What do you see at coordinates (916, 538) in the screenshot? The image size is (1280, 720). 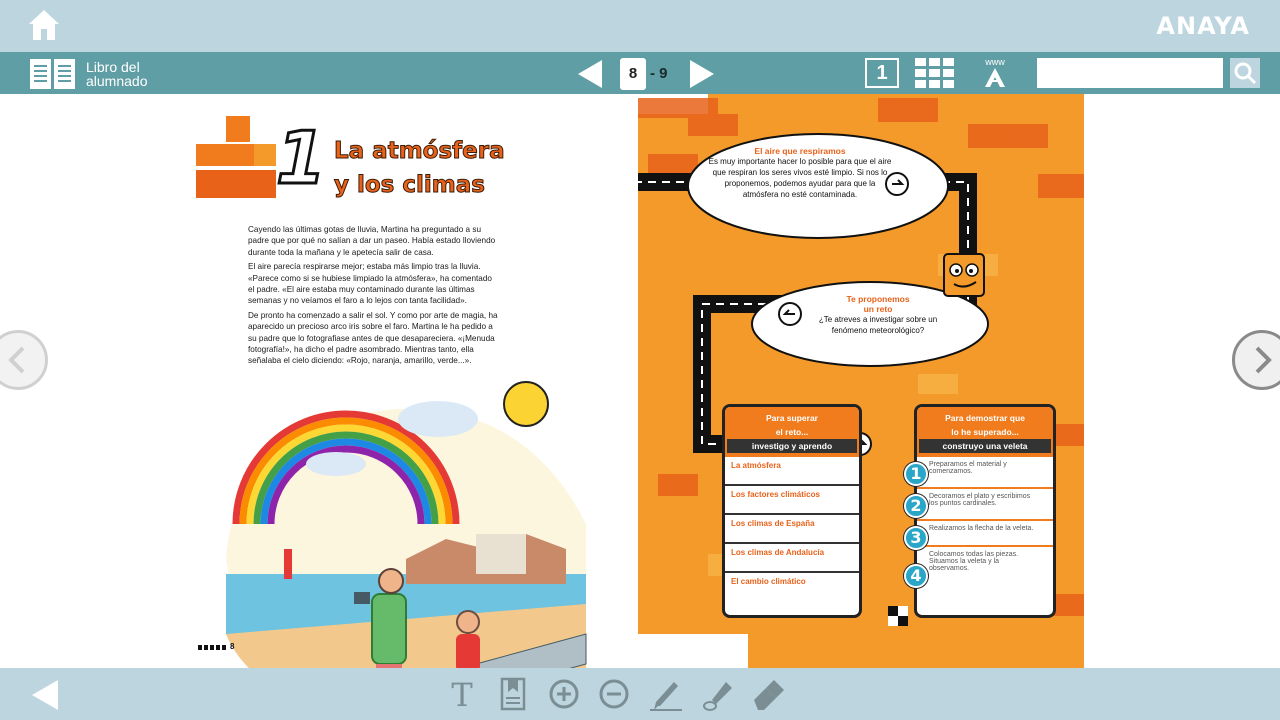 I see `step-badge: 3` at bounding box center [916, 538].